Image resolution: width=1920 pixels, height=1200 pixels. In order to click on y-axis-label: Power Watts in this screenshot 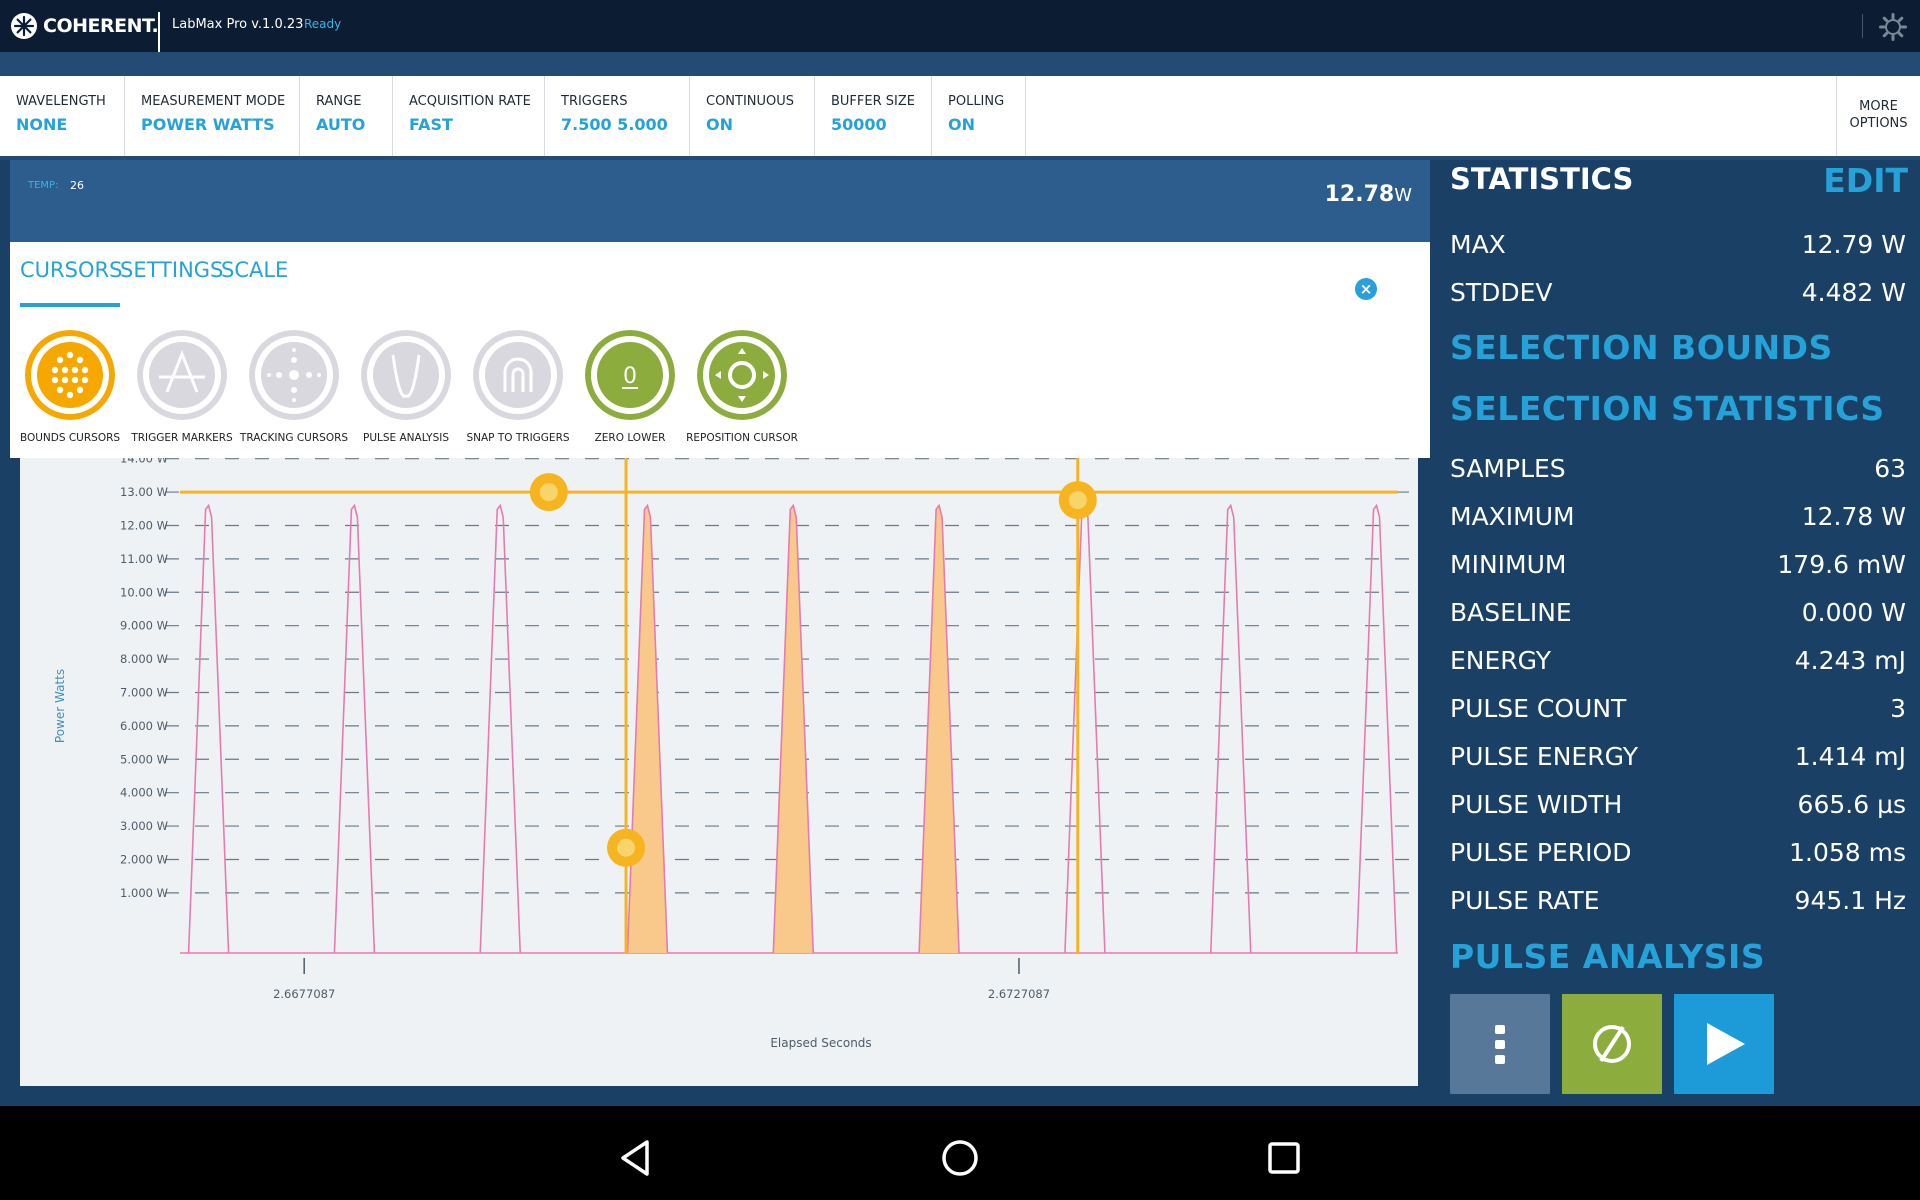, I will do `click(60, 706)`.